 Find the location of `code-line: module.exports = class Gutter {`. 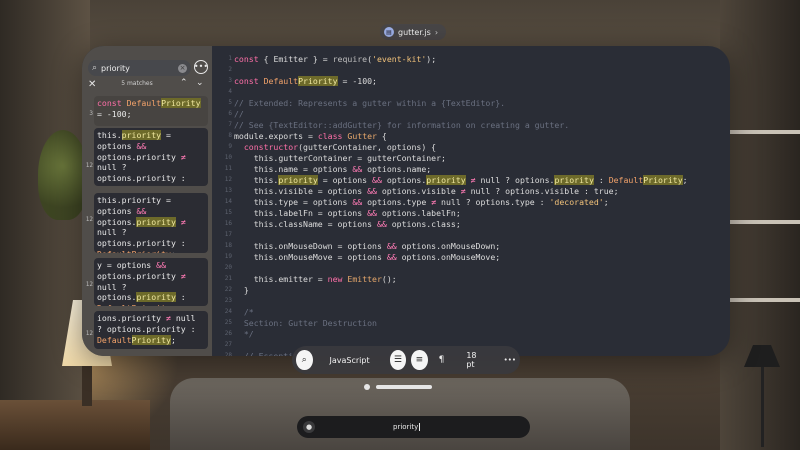

code-line: module.exports = class Gutter { is located at coordinates (310, 136).